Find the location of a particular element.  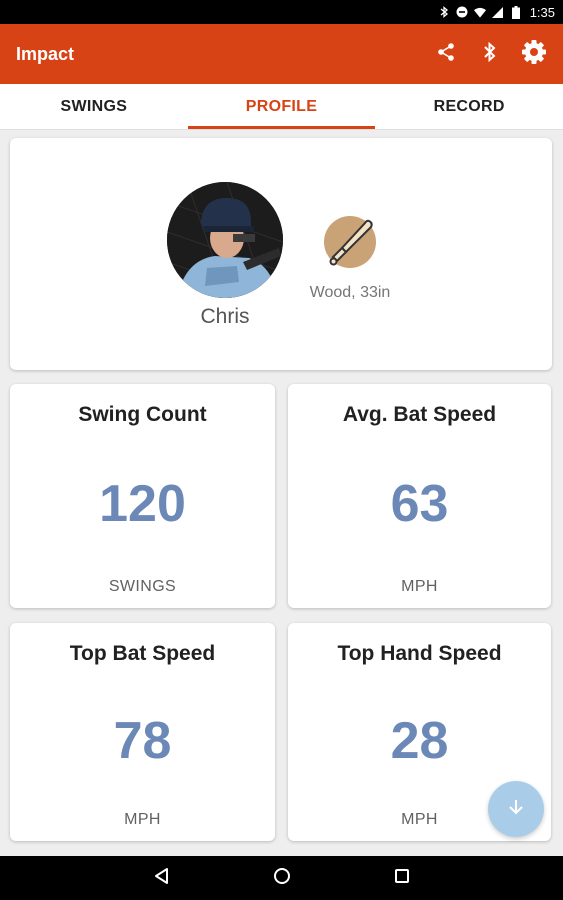

settings-button is located at coordinates (534, 54).